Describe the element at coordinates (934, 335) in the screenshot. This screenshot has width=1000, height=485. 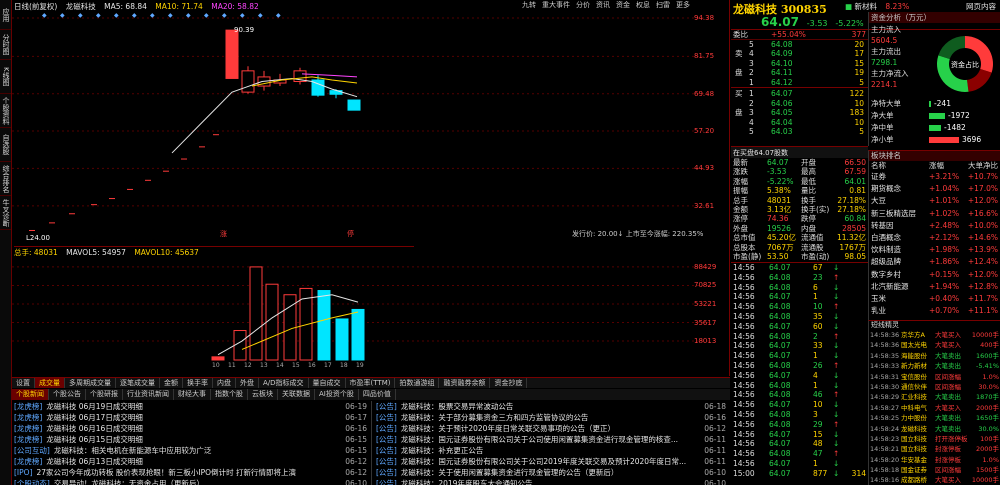
I see `shortline-row: 14:58:36 京华方A 大笔买入 10000手` at that location.